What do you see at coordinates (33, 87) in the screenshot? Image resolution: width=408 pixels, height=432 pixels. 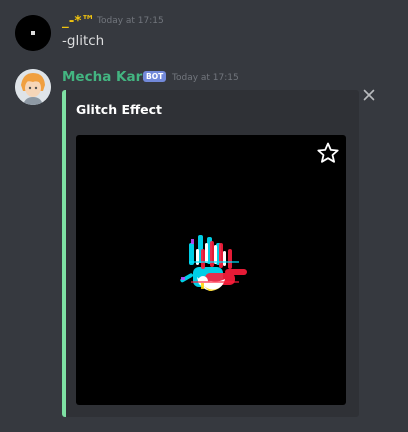 I see `anime-avatar-icon` at bounding box center [33, 87].